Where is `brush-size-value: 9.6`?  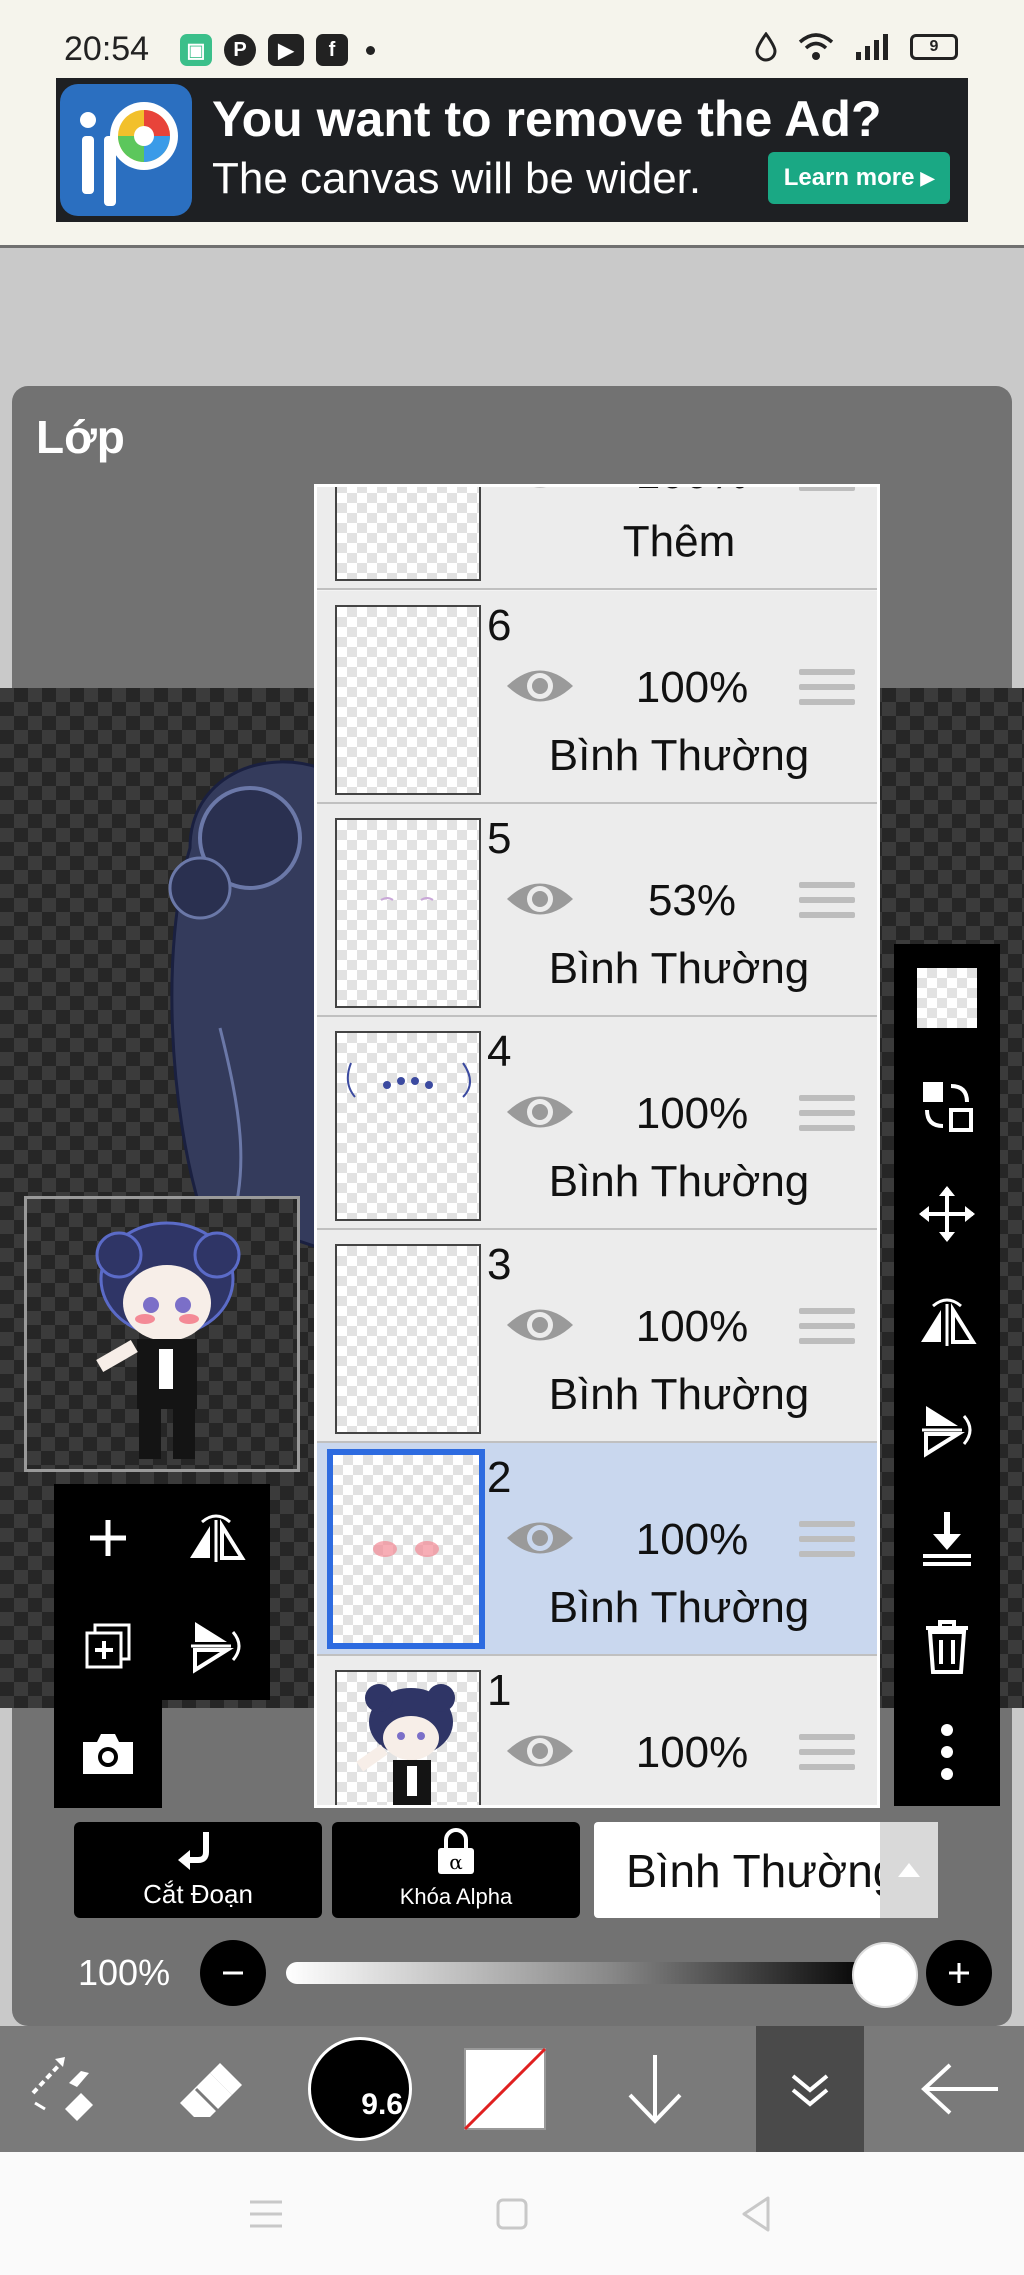 brush-size-value: 9.6 is located at coordinates (382, 2104).